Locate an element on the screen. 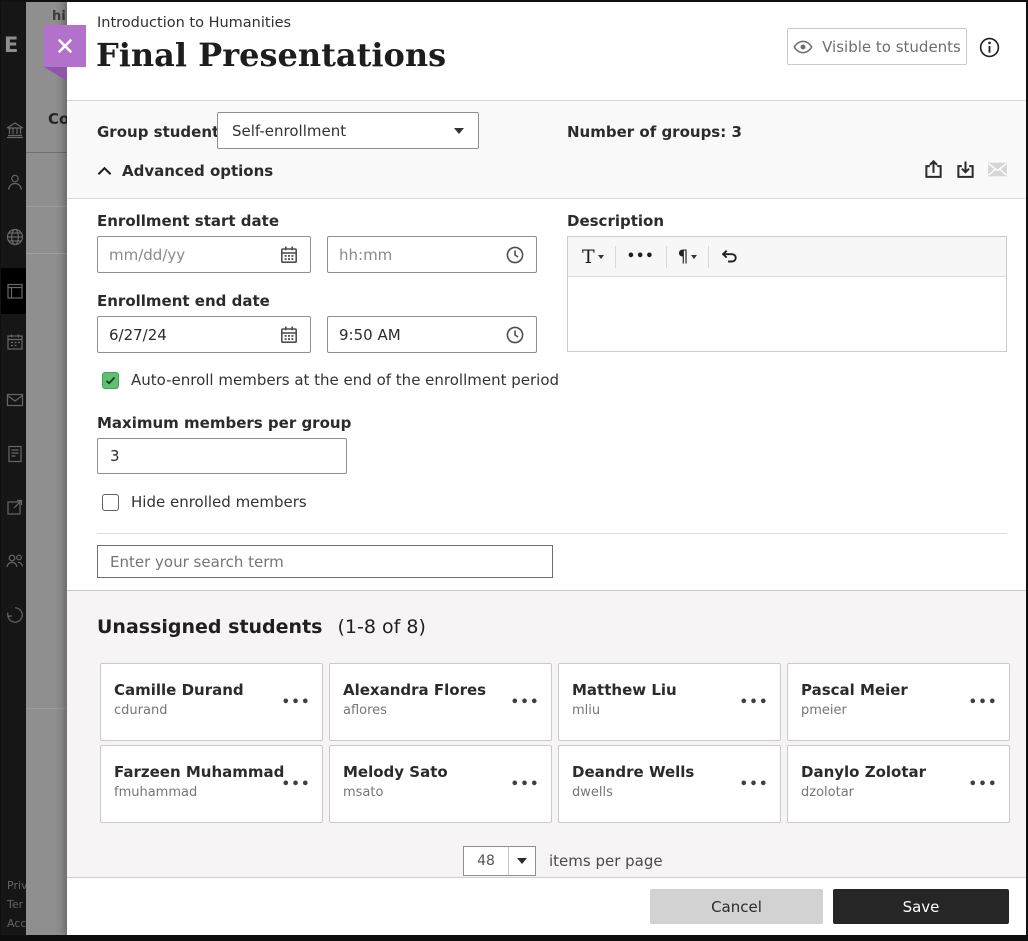 The width and height of the screenshot is (1028, 941). enrollment-end-label: Enrollment end date is located at coordinates (183, 301).